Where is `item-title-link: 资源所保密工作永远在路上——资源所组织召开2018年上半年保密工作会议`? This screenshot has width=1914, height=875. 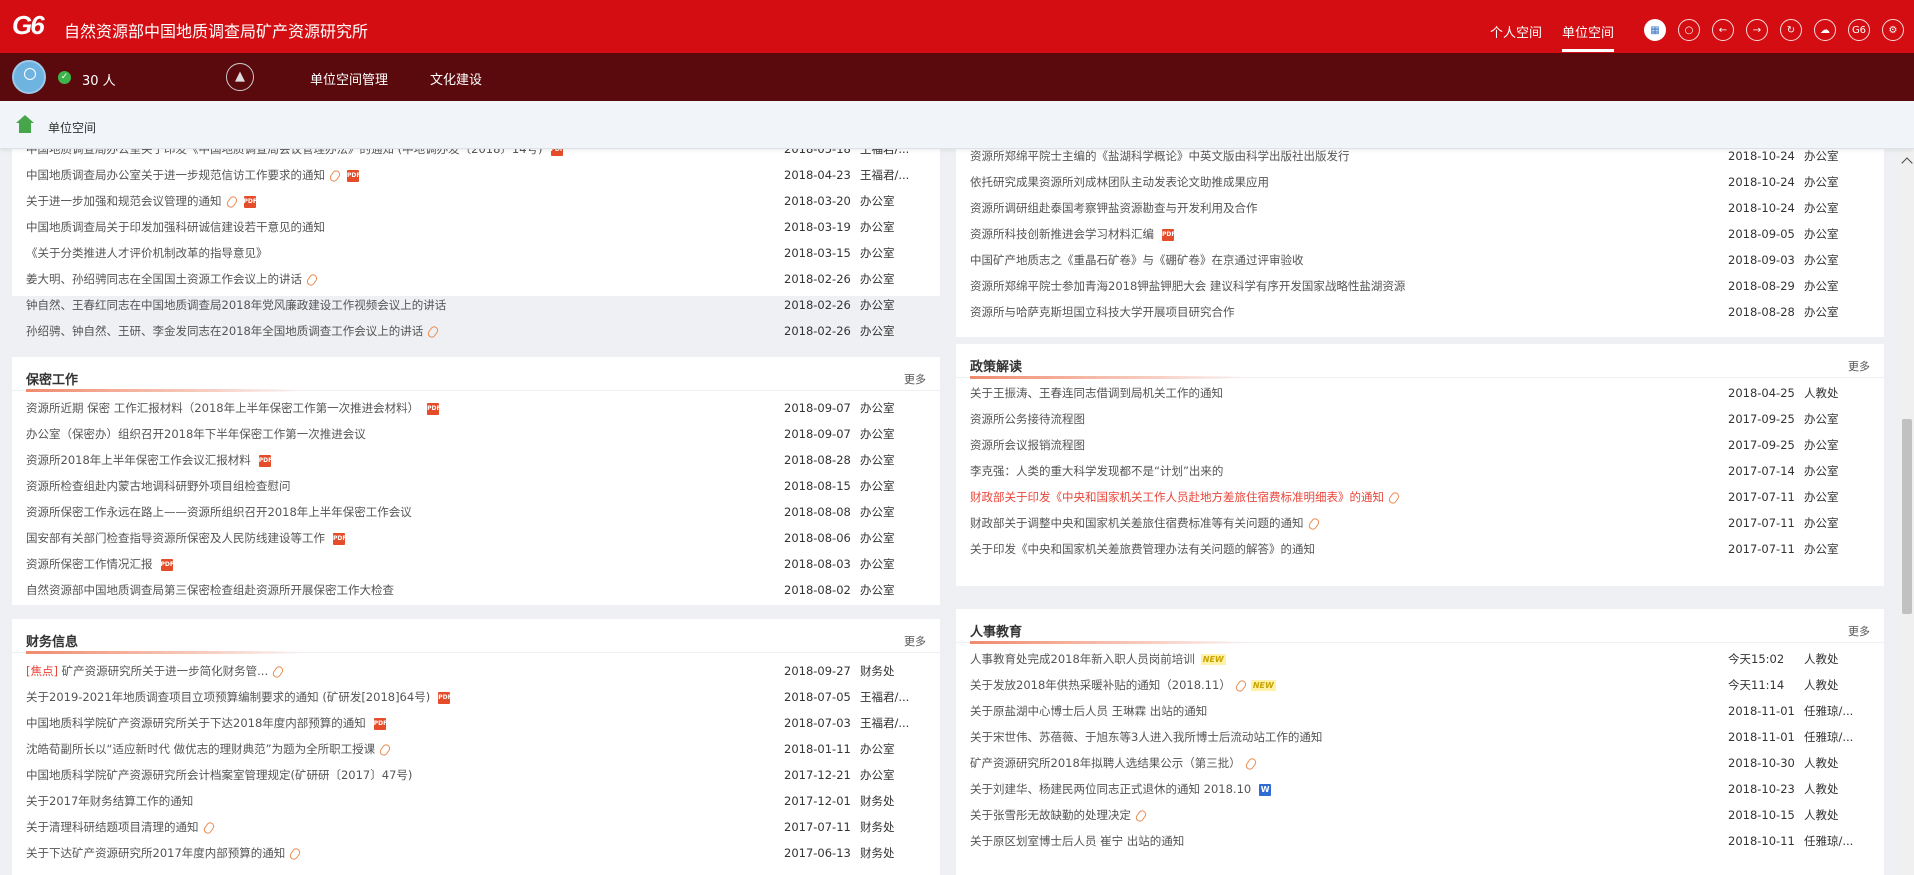
item-title-link: 资源所保密工作永远在路上——资源所组织召开2018年上半年保密工作会议 is located at coordinates (219, 512).